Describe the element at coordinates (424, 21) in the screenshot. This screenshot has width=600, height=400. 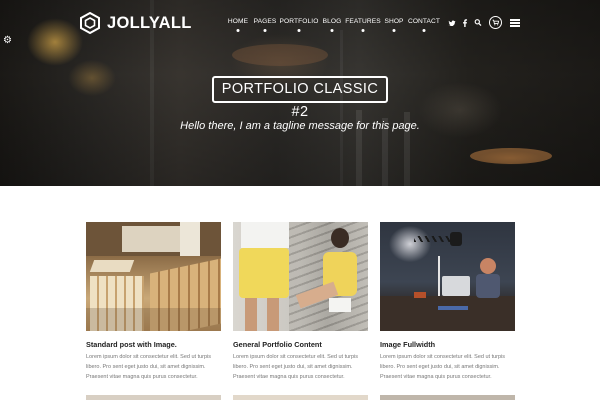
I see `nav-item-contact: CONTACT` at that location.